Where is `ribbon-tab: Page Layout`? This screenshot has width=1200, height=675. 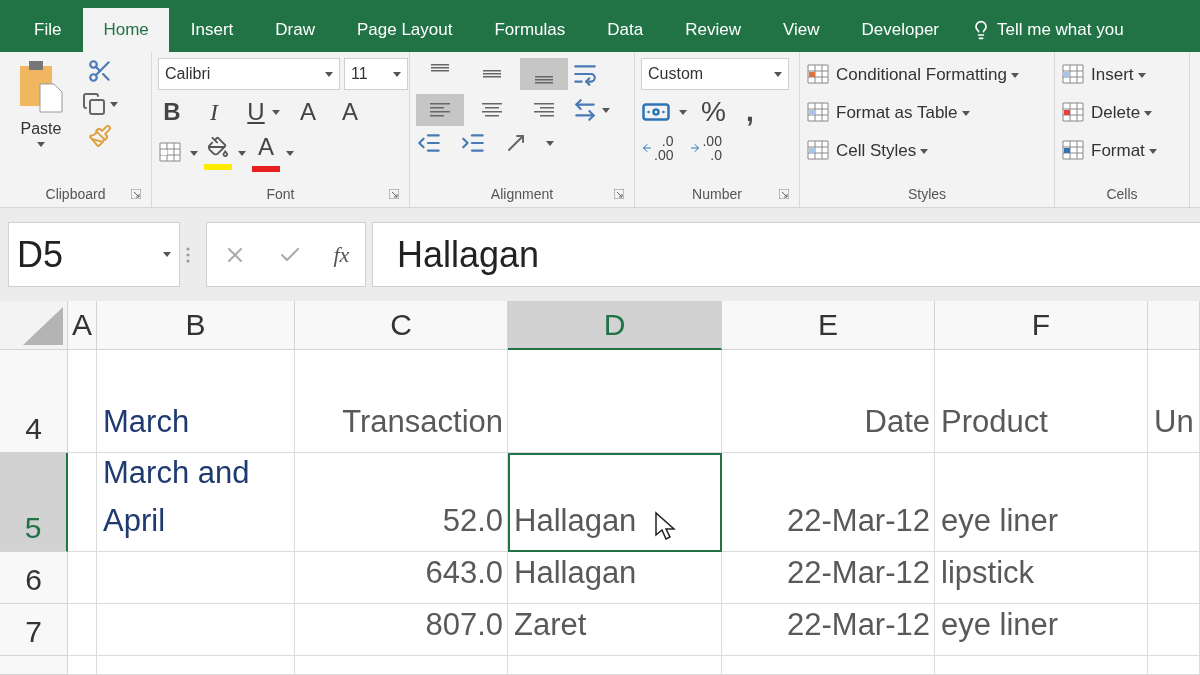
ribbon-tab: Page Layout is located at coordinates (404, 30).